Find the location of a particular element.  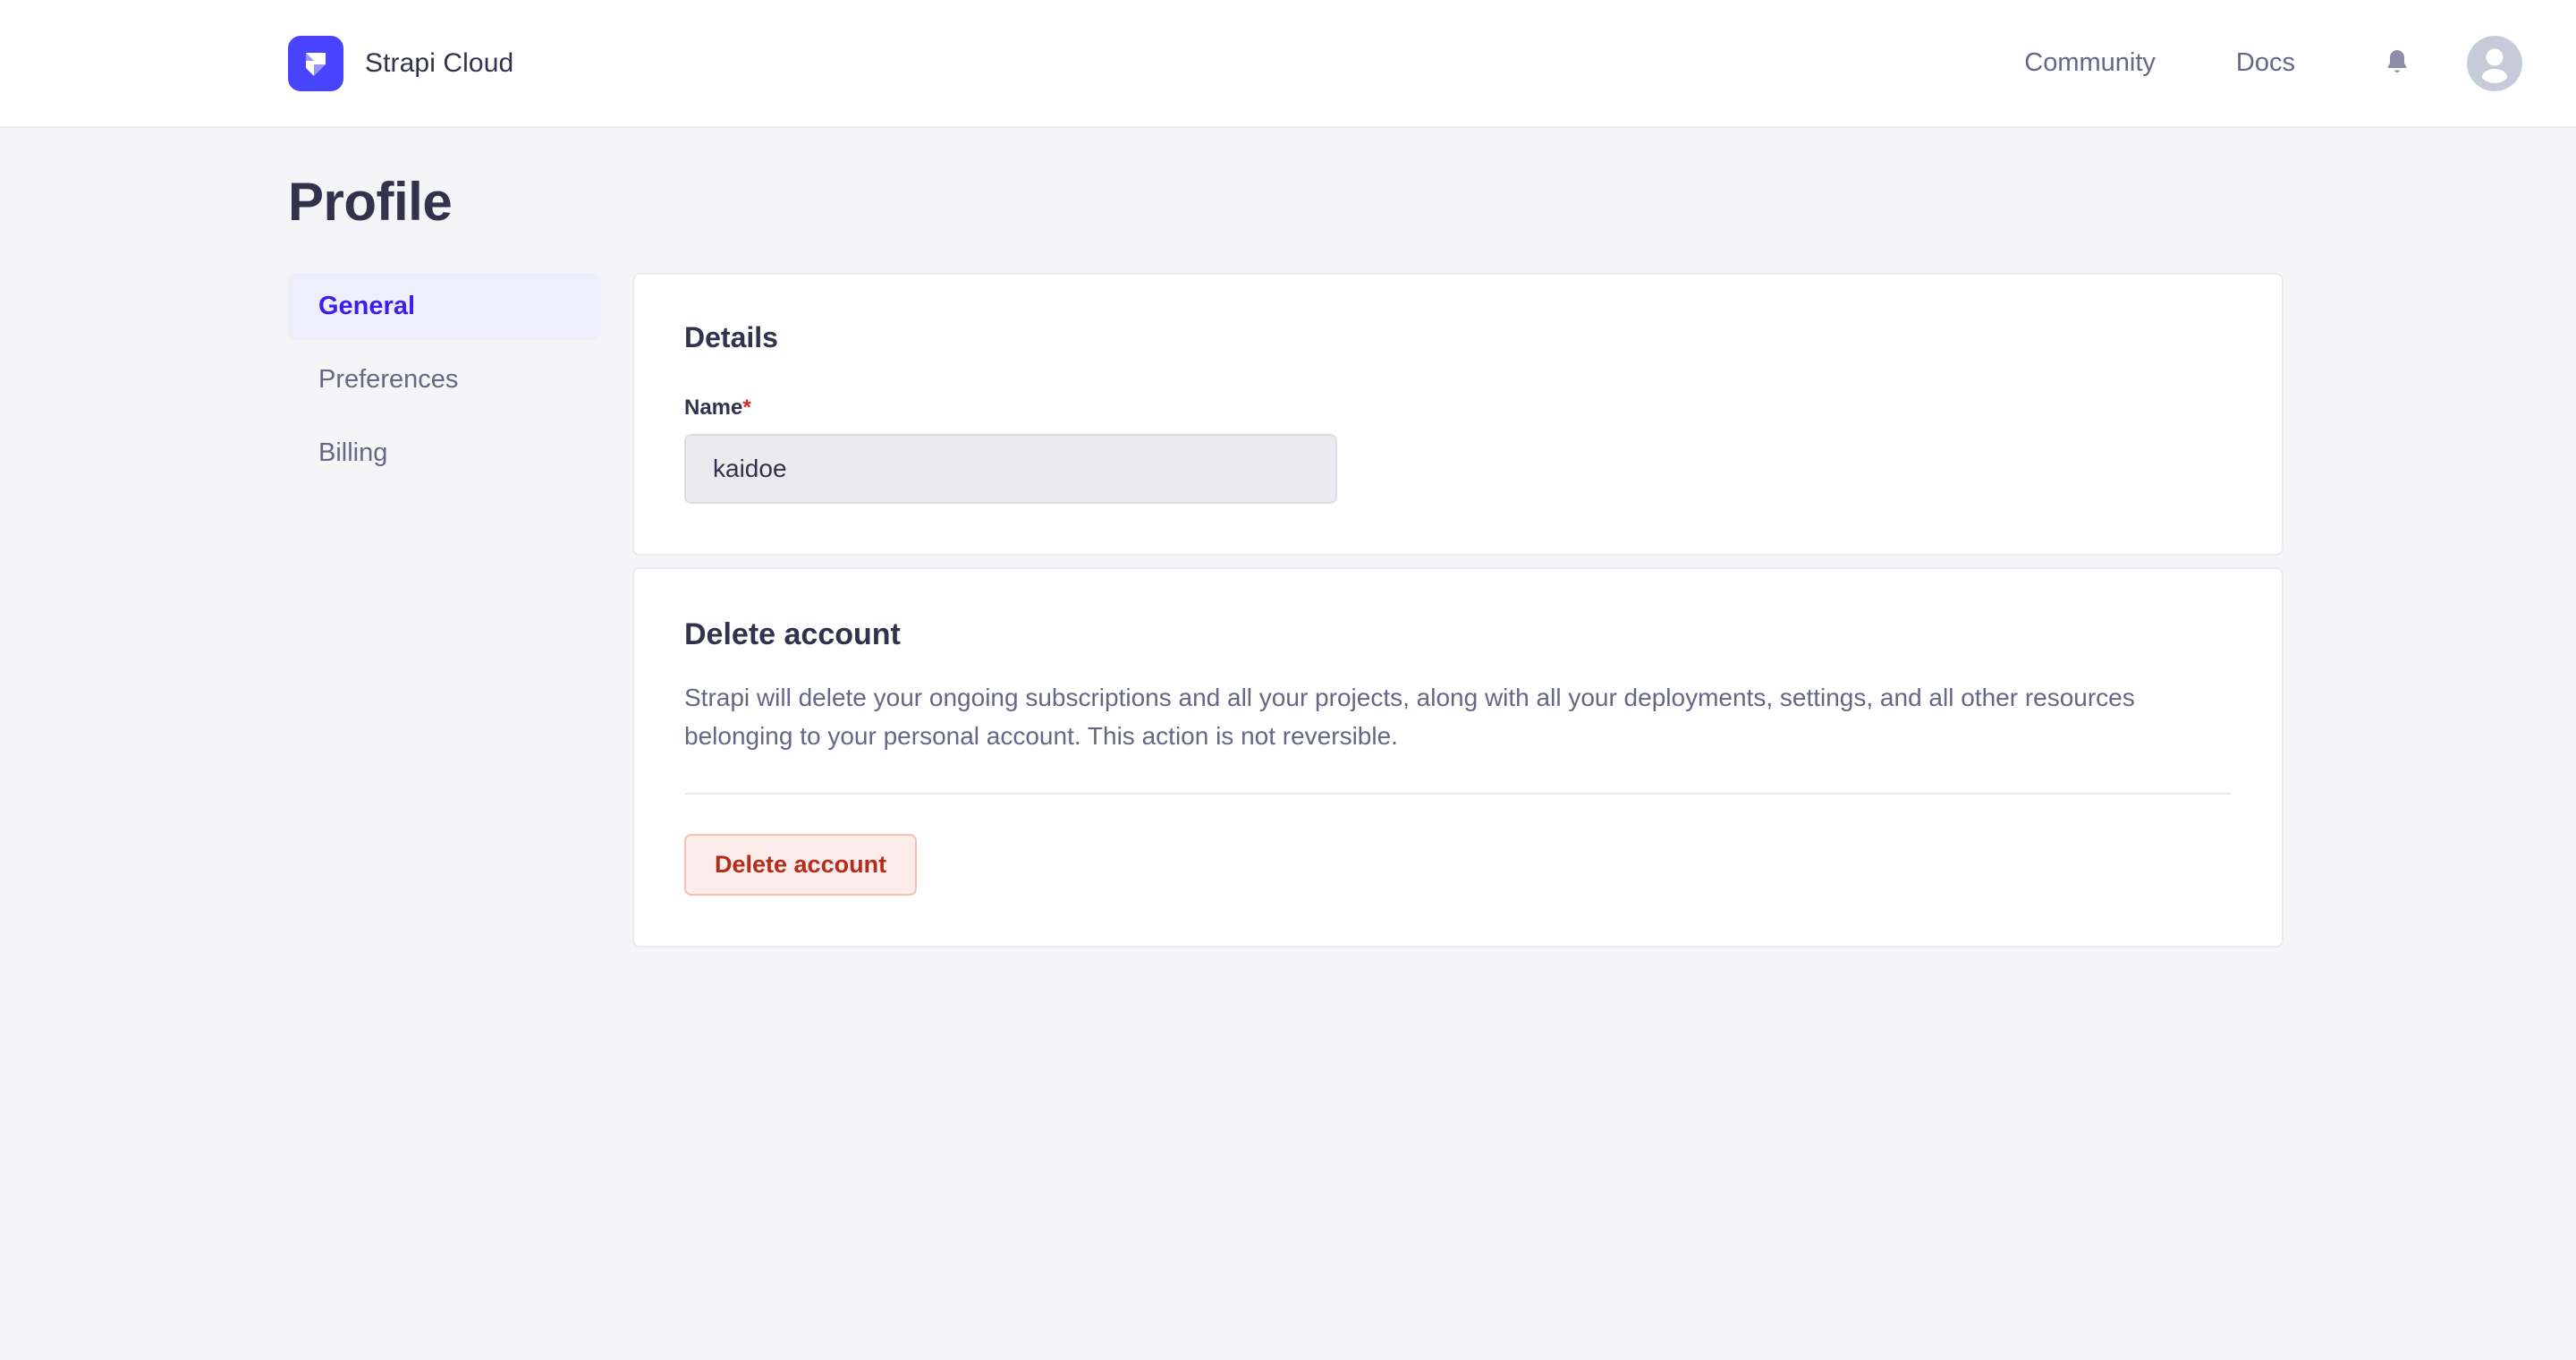

profile-sidebar: General Preferences Billing is located at coordinates (444, 383).